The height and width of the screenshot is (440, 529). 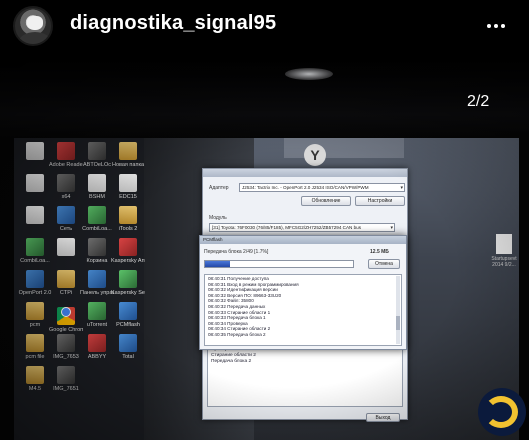 I want to click on more-options-icon, so click(x=496, y=26).